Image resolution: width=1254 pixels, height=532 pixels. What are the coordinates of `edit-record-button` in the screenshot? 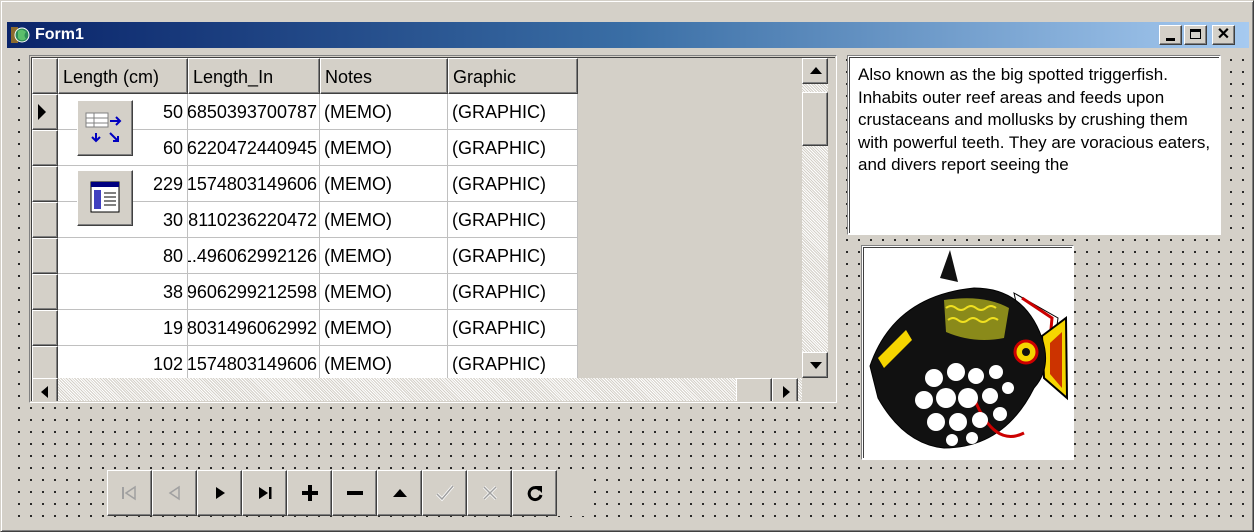 It's located at (399, 493).